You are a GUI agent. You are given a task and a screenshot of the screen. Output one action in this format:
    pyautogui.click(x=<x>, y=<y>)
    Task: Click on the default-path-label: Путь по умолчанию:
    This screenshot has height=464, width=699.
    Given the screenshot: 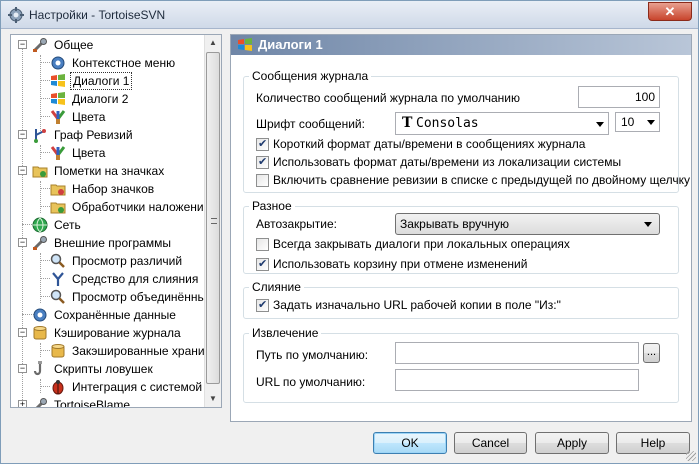 What is the action you would take?
    pyautogui.click(x=312, y=355)
    